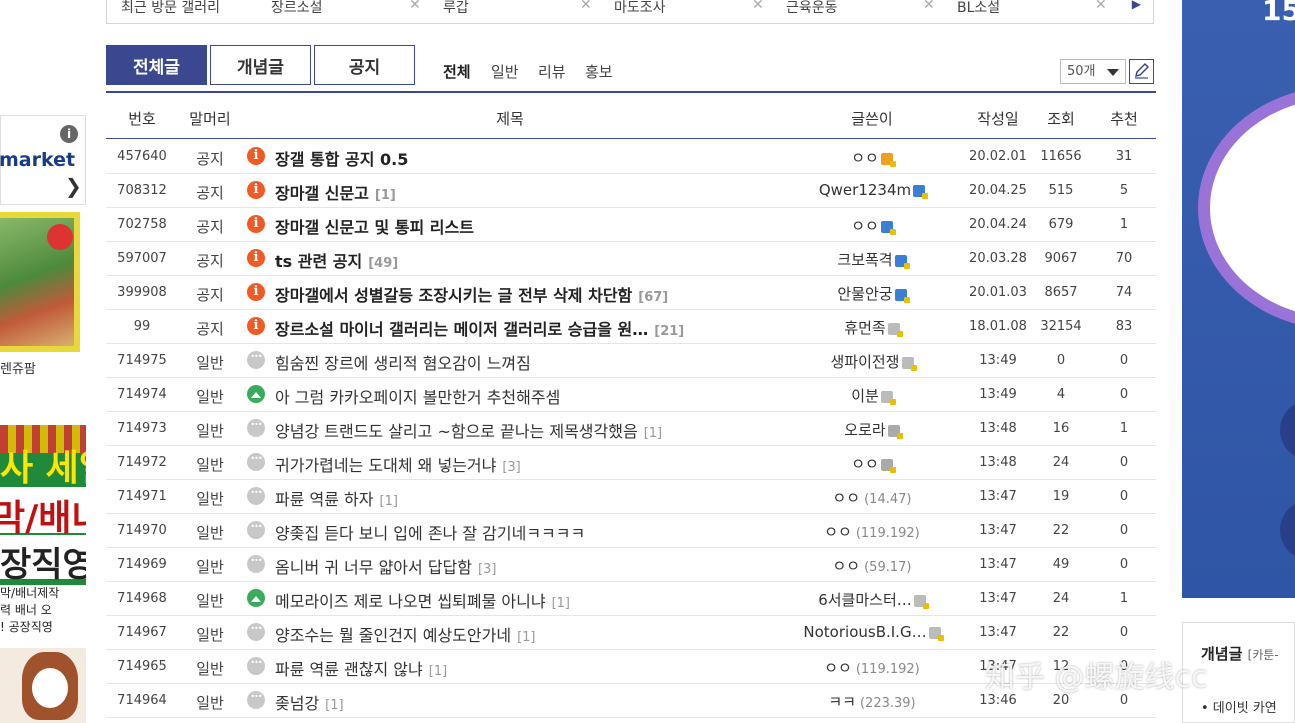 This screenshot has width=1295, height=723. I want to click on post-title-link: 장르소설 마이너 갤러리는 메이저 갤러리로 승급을 원… [21], so click(479, 328).